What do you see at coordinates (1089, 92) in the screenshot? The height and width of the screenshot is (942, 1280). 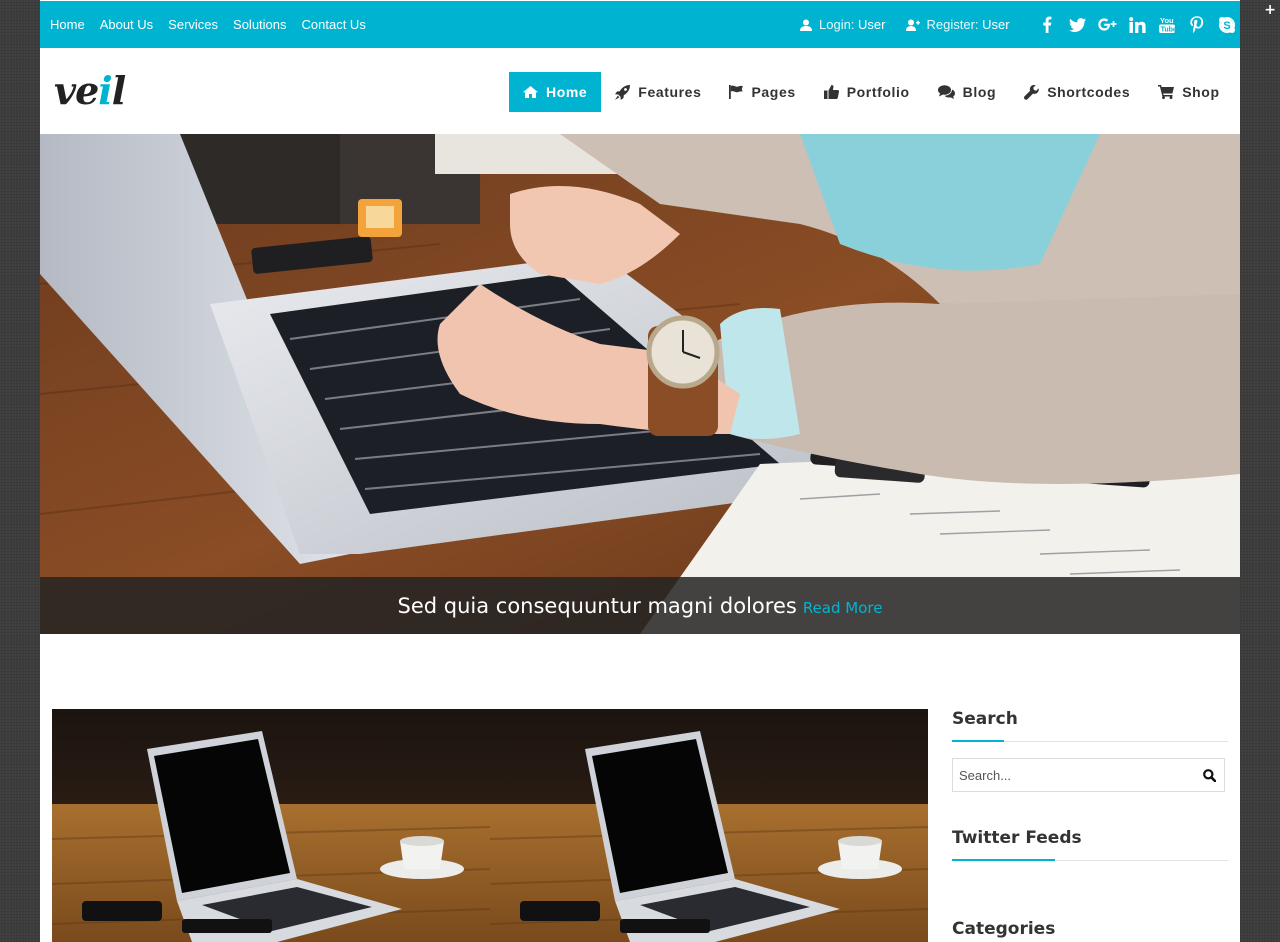 I see `main-nav-shortcodes-label: Shortcodes` at bounding box center [1089, 92].